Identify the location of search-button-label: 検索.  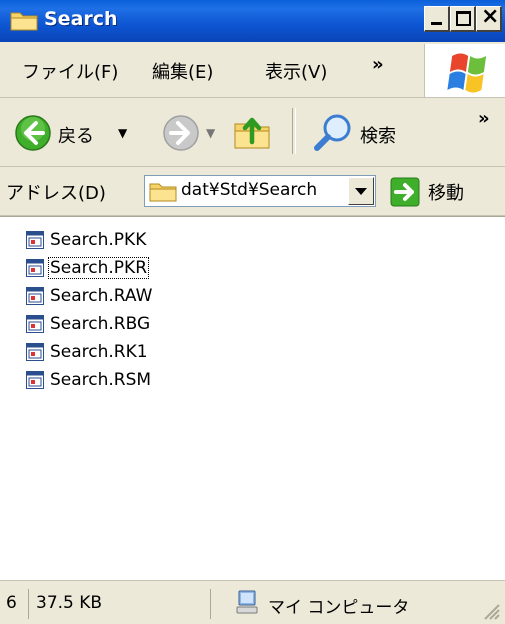
(378, 135).